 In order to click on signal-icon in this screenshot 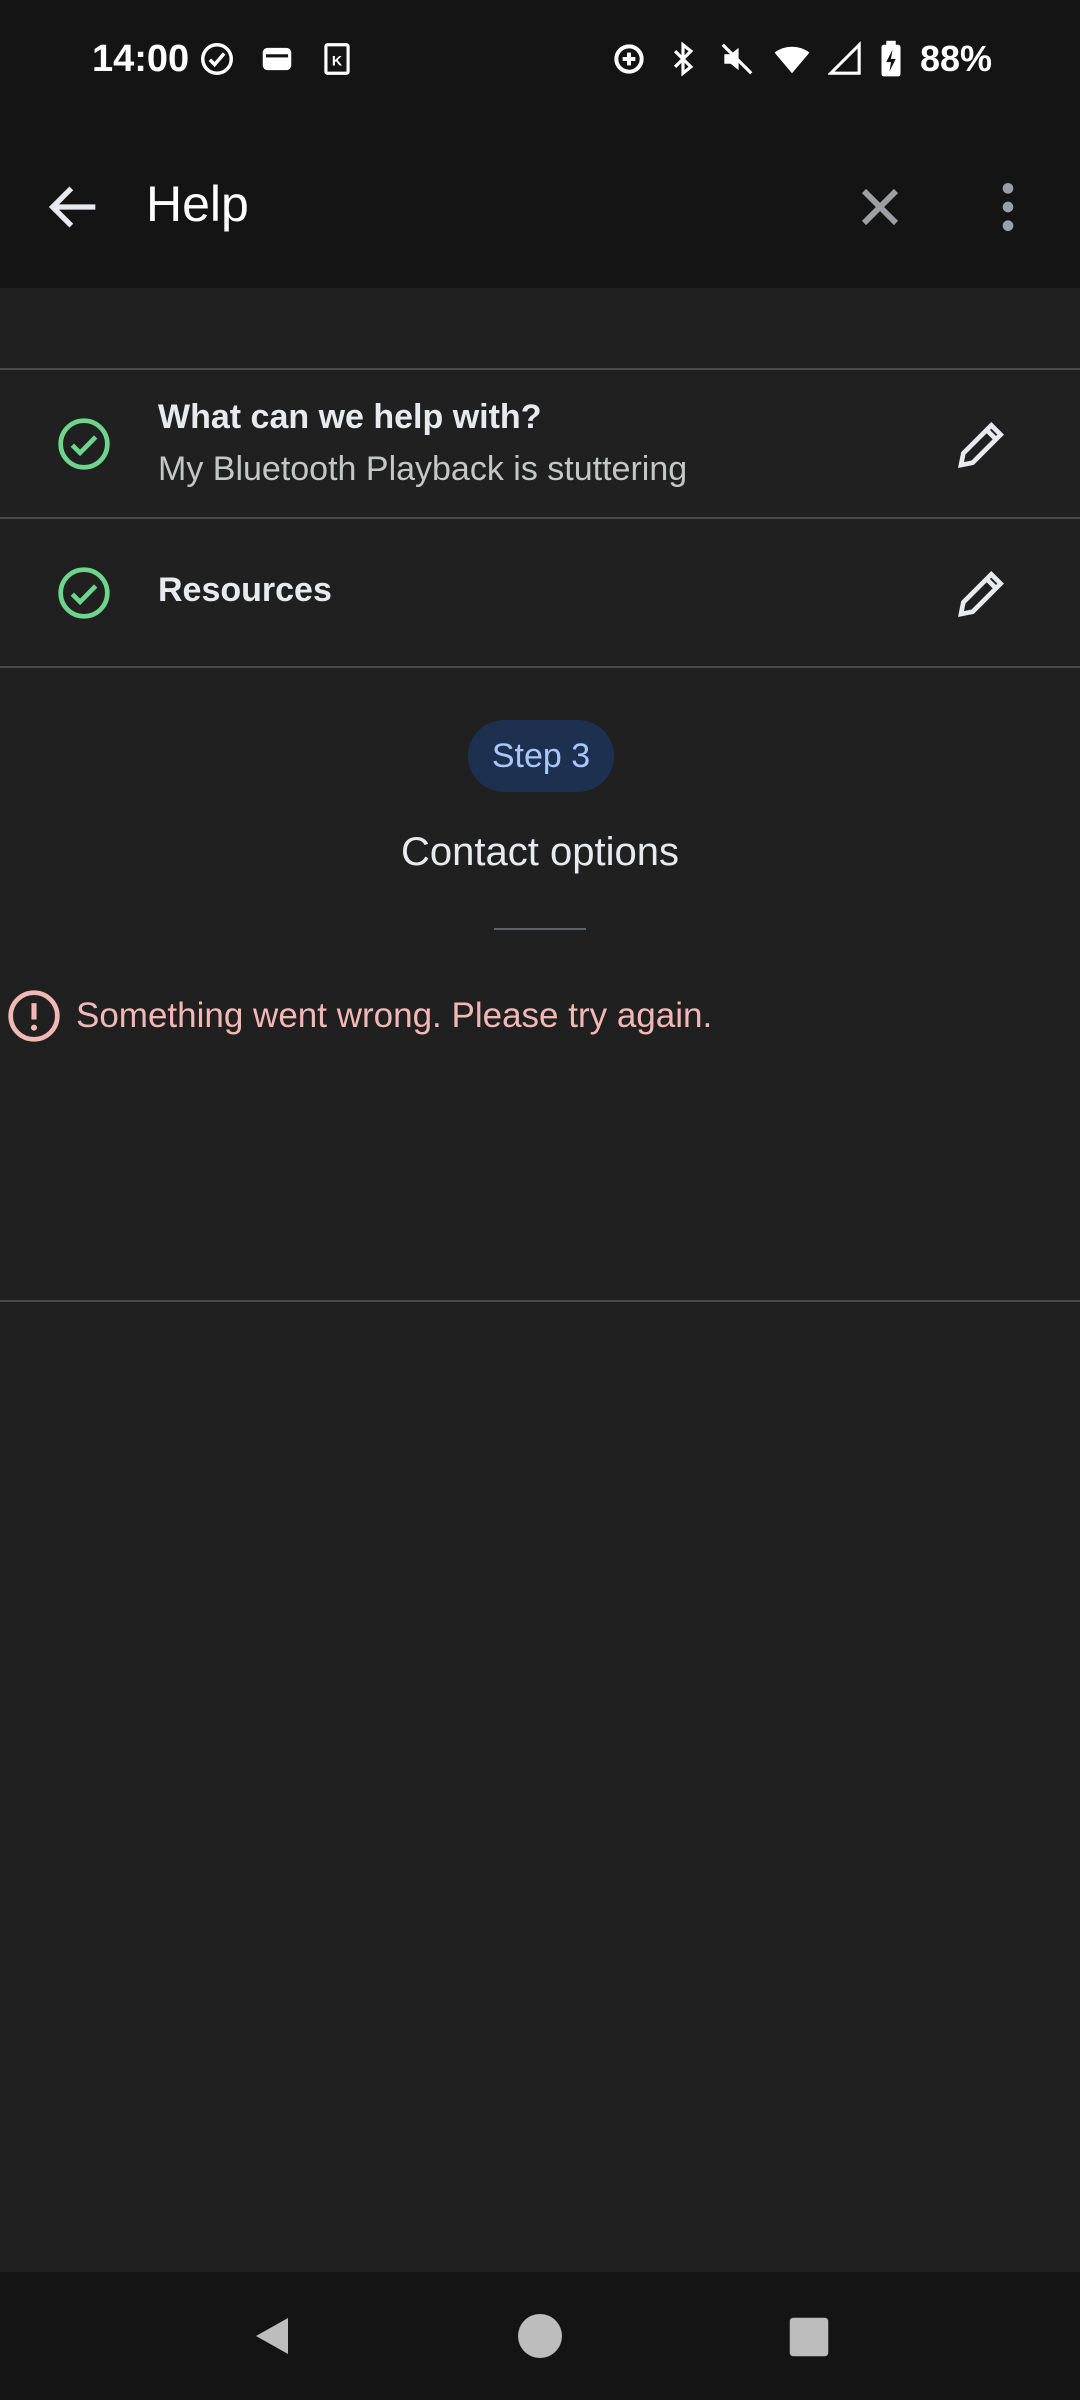, I will do `click(845, 59)`.